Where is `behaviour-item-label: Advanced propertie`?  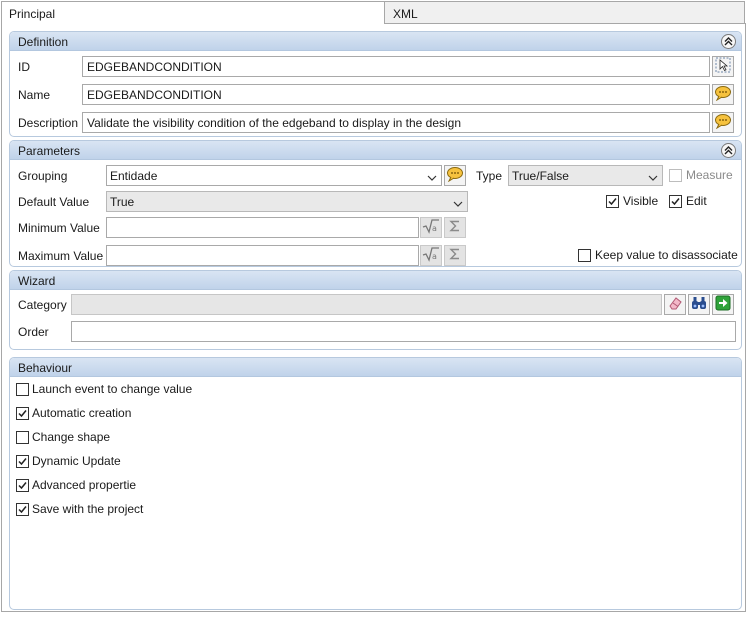 behaviour-item-label: Advanced propertie is located at coordinates (84, 485).